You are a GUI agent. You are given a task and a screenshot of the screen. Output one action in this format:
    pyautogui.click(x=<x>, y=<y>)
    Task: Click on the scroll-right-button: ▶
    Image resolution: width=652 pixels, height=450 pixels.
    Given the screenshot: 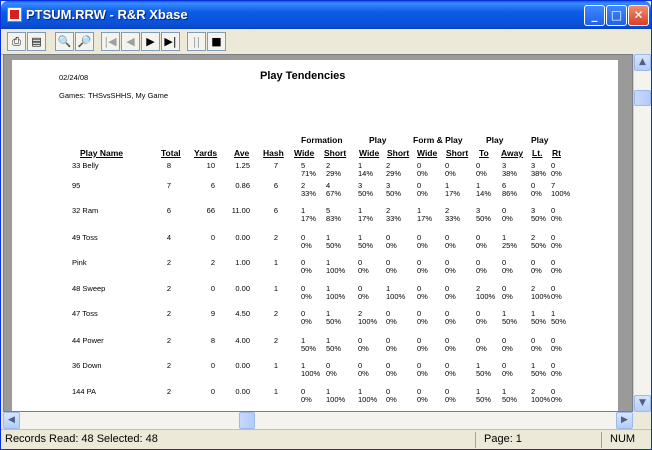 What is the action you would take?
    pyautogui.click(x=624, y=420)
    